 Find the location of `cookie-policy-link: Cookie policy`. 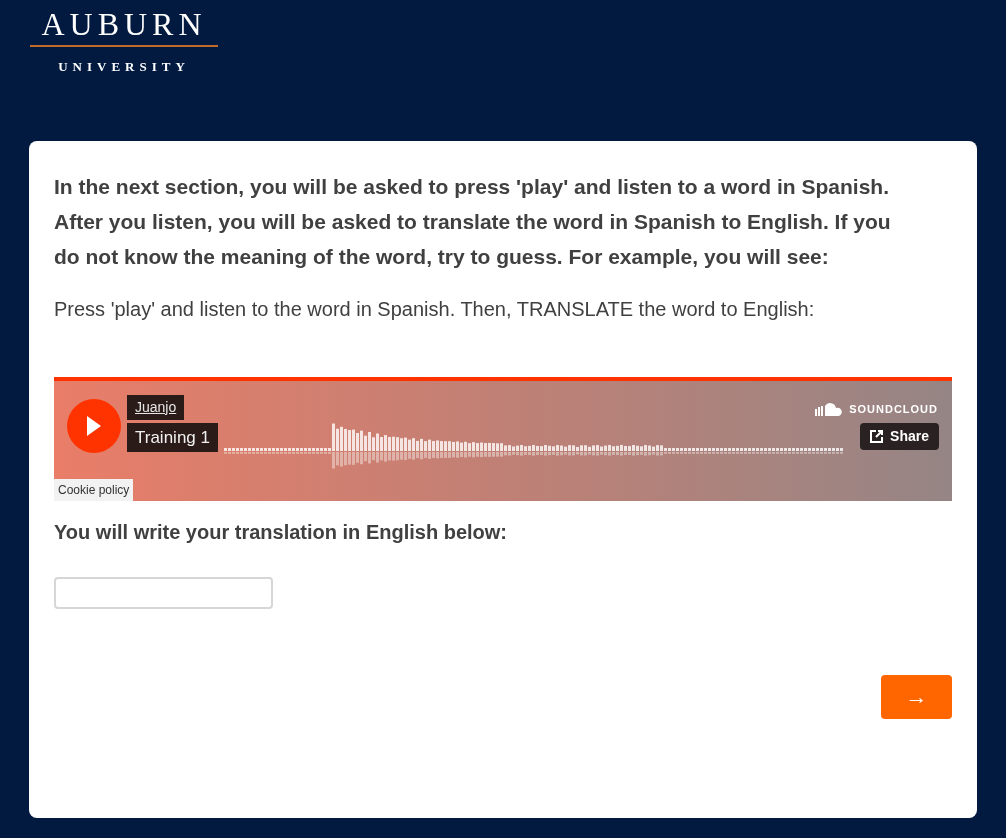

cookie-policy-link: Cookie policy is located at coordinates (94, 489).